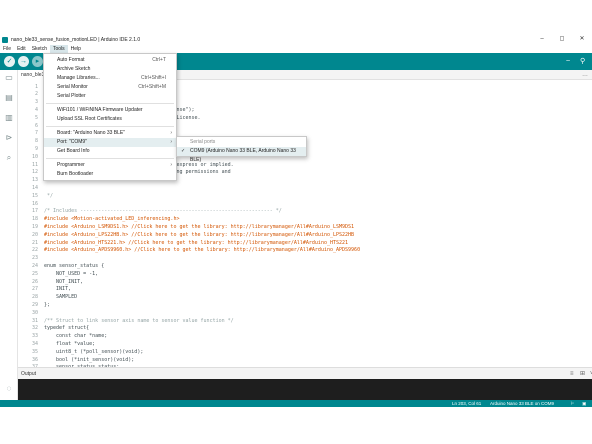 Image resolution: width=592 pixels, height=444 pixels. Describe the element at coordinates (9, 118) in the screenshot. I see `library-manager-icon: ▥` at that location.